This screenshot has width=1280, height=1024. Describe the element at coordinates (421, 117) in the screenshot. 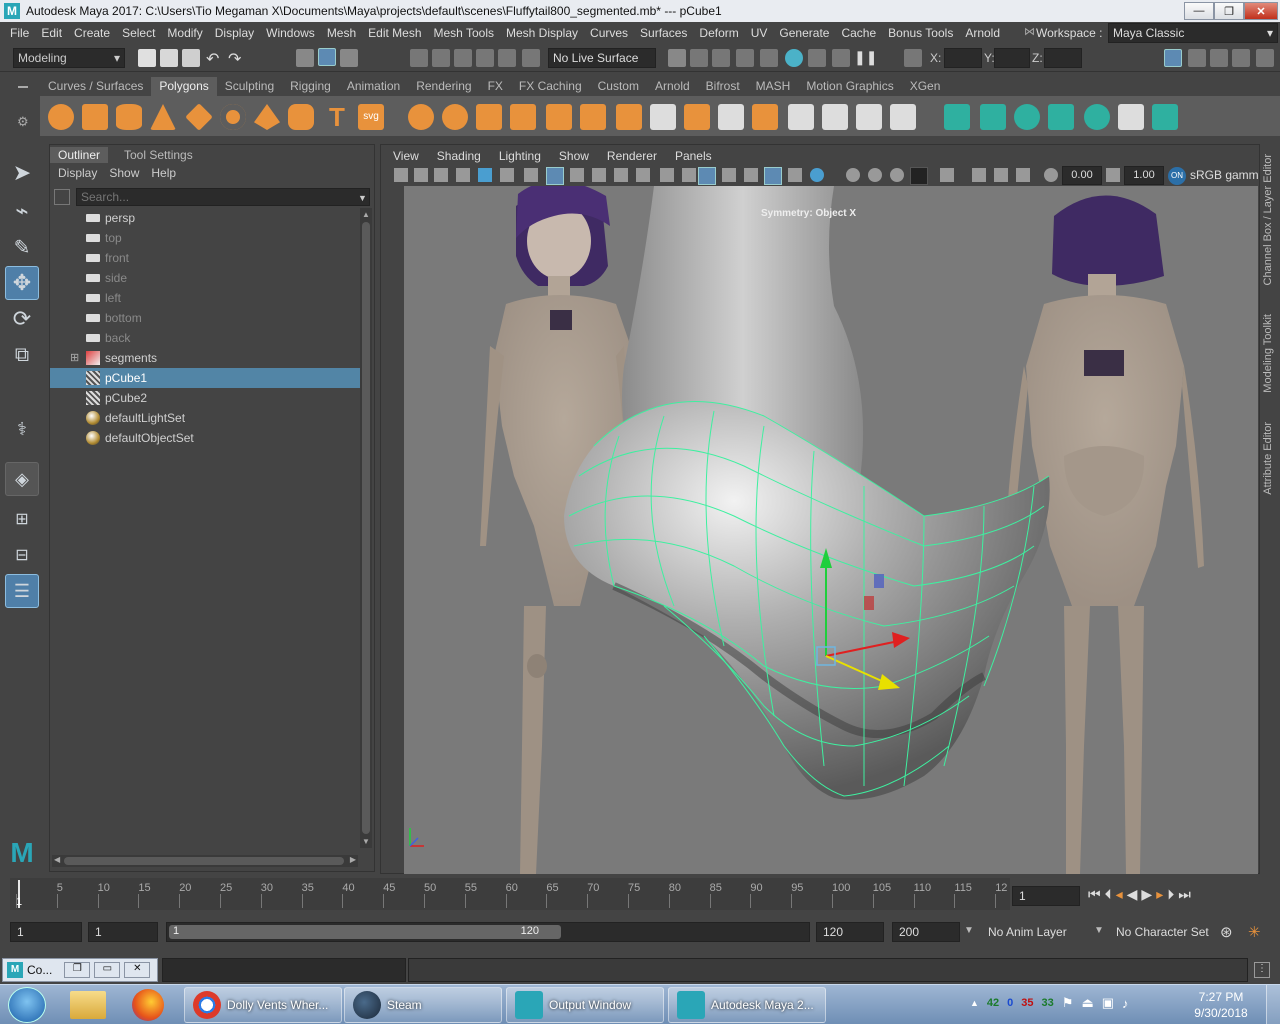

I see `combine-icon` at that location.